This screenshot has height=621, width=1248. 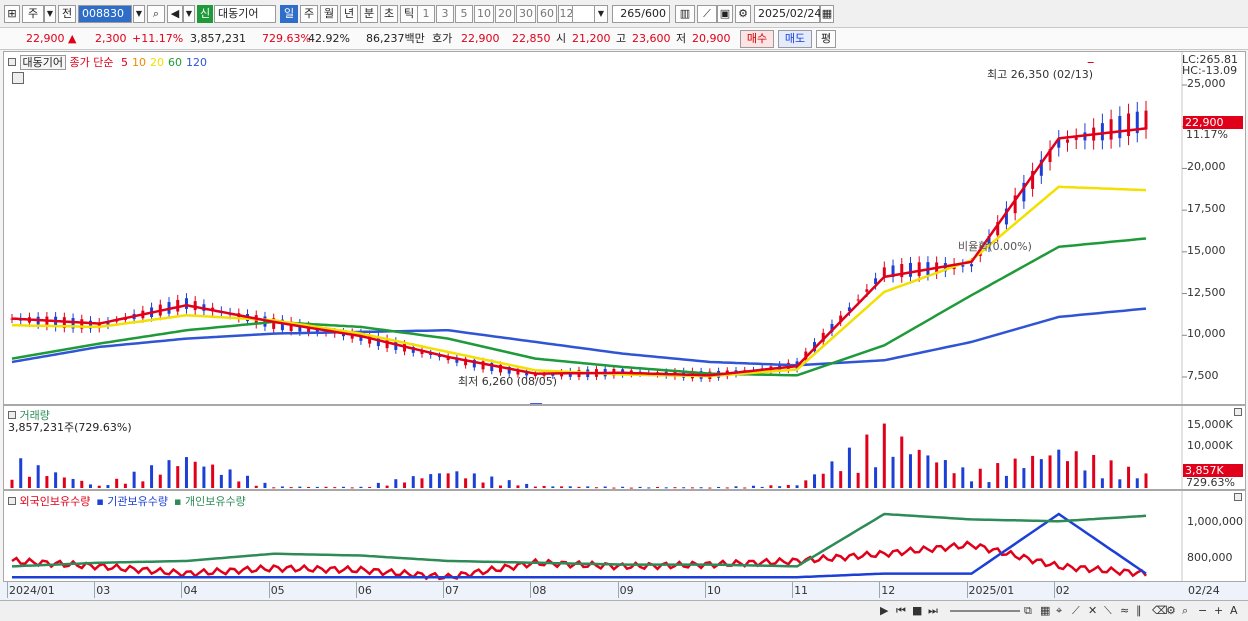 What do you see at coordinates (1108, 611) in the screenshot?
I see `ray-icon: ⟍` at bounding box center [1108, 611].